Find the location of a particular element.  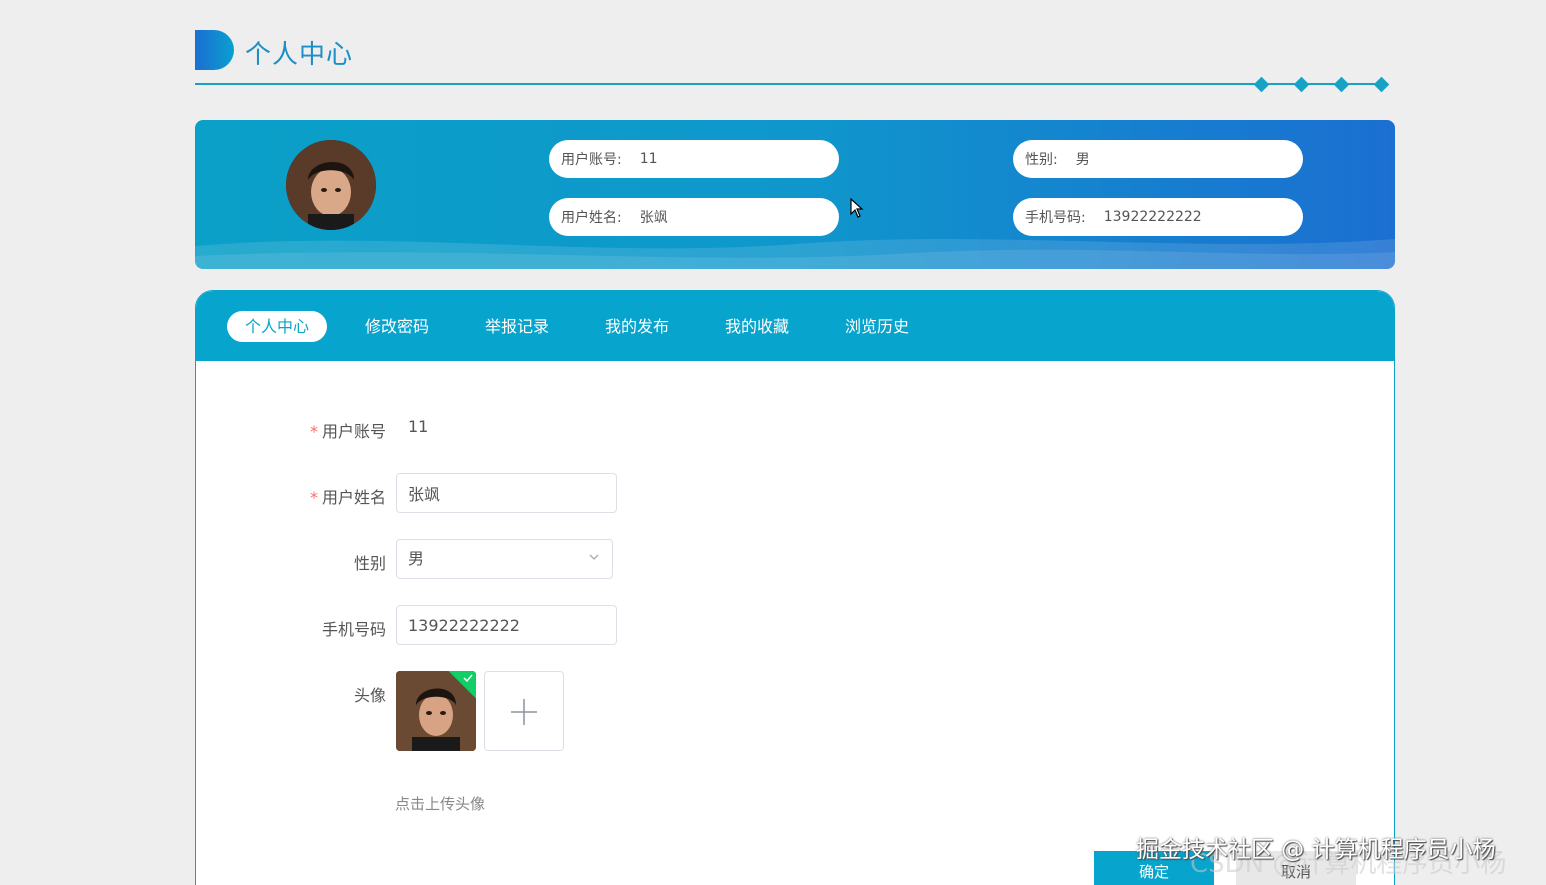

phone-label: 手机号码 is located at coordinates (353, 629).